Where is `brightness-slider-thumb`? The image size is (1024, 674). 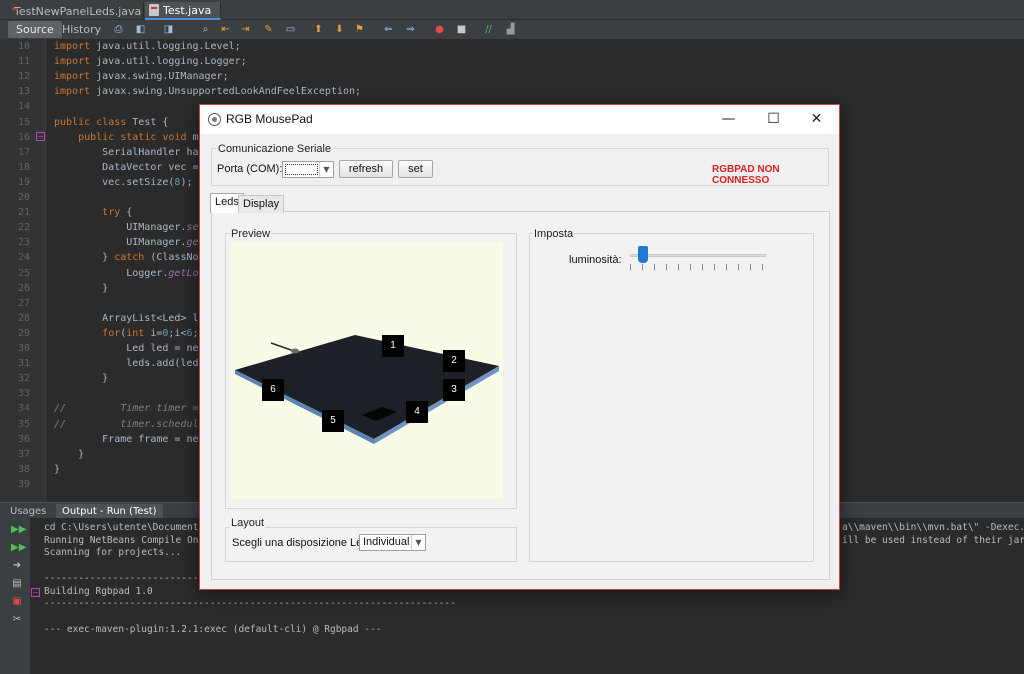 brightness-slider-thumb is located at coordinates (643, 254).